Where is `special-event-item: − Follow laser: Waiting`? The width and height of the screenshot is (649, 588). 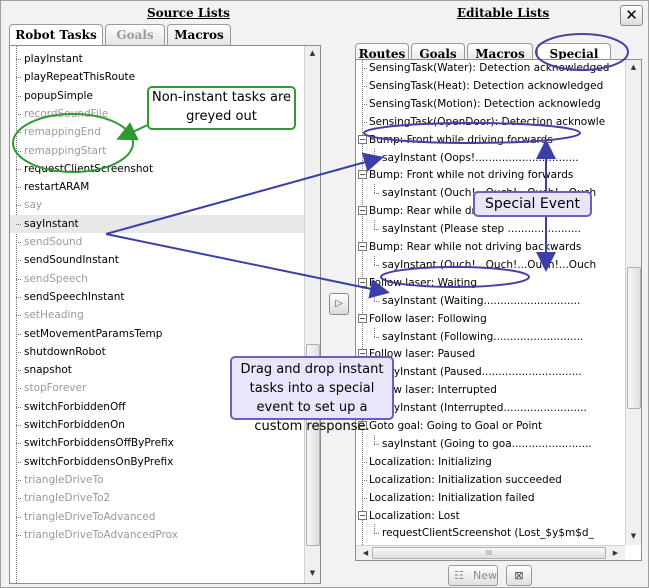 special-event-item: − Follow laser: Waiting is located at coordinates (490, 283).